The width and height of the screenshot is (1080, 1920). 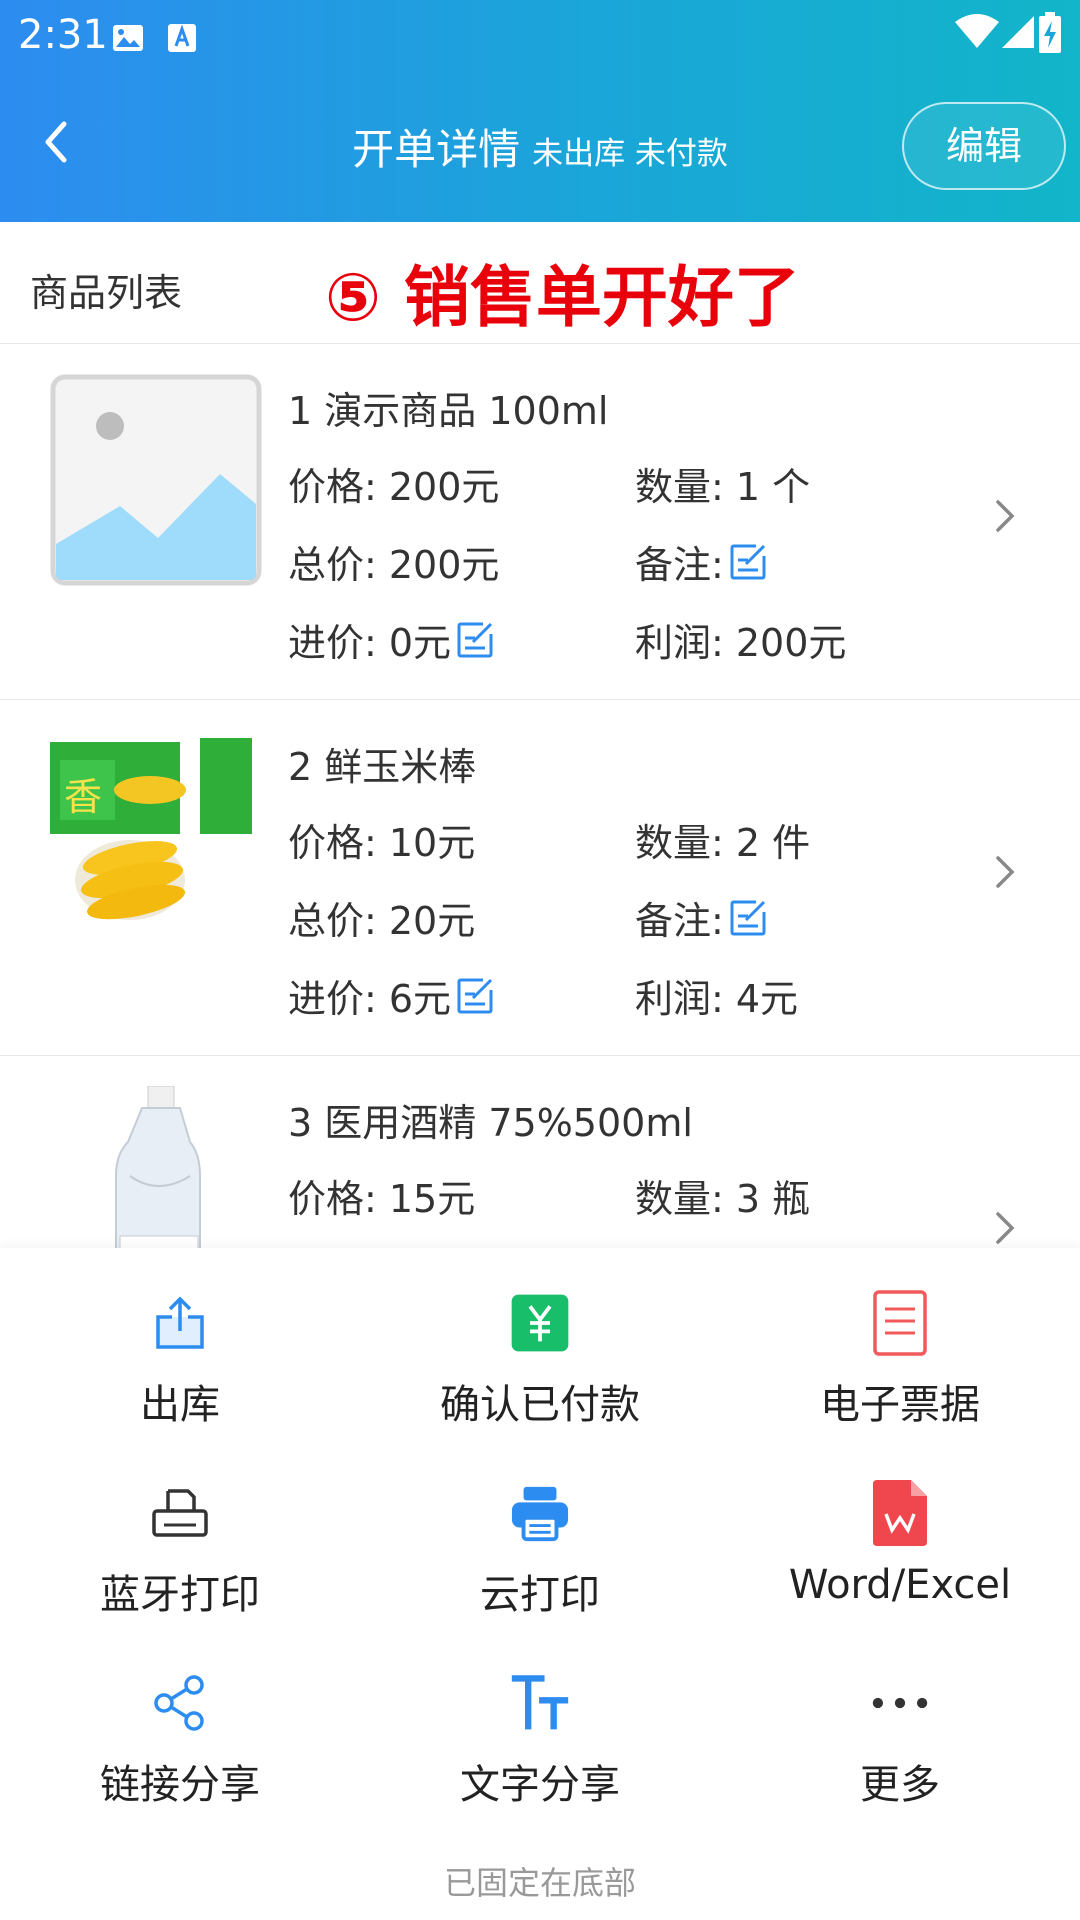 What do you see at coordinates (157, 836) in the screenshot?
I see `corn-product-image: 香` at bounding box center [157, 836].